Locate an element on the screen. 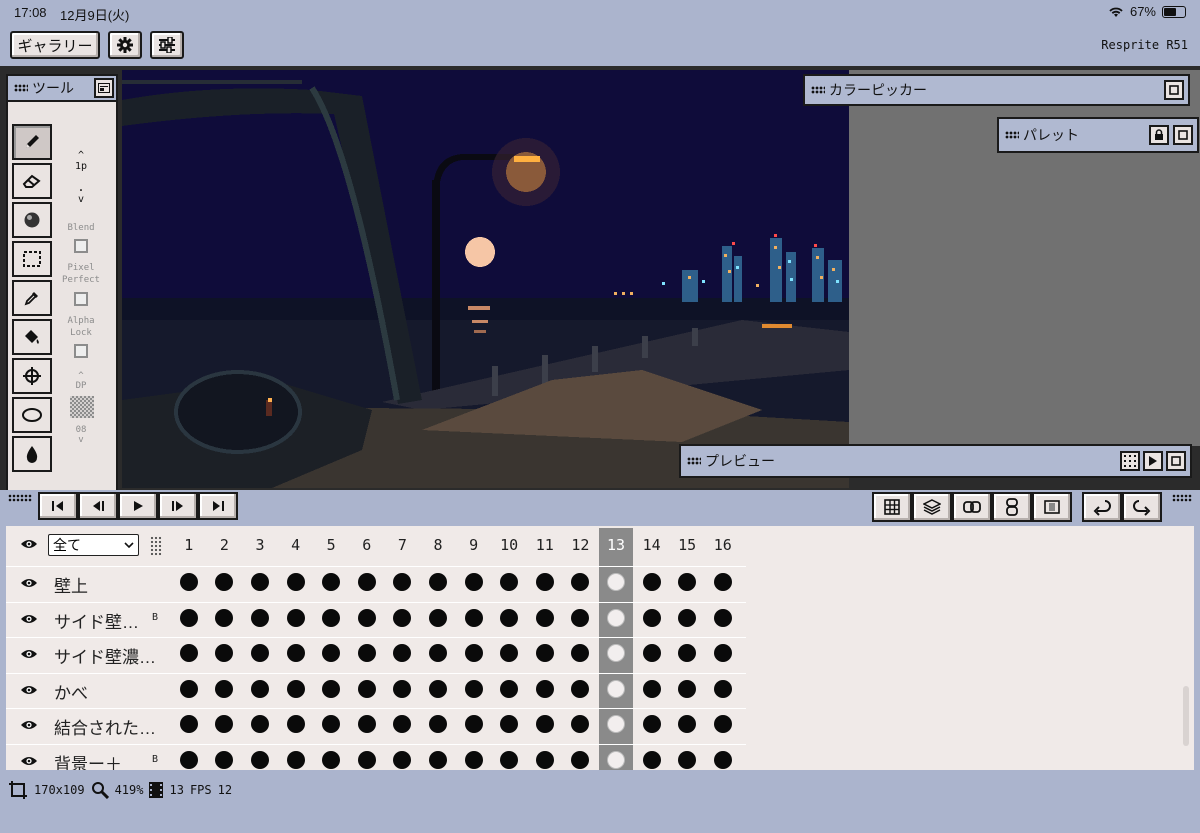  timeline-scrollbar is located at coordinates (1186, 716).